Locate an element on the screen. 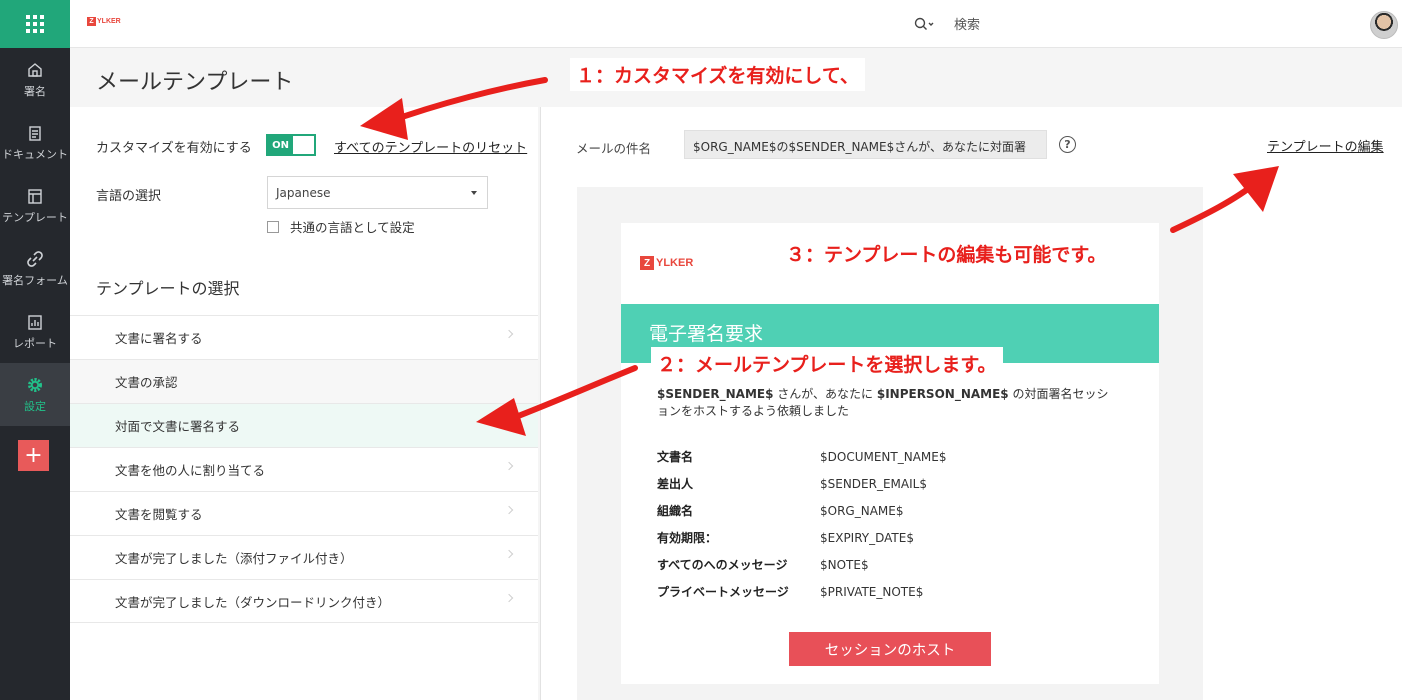 The height and width of the screenshot is (700, 1402). app-switcher-button is located at coordinates (35, 24).